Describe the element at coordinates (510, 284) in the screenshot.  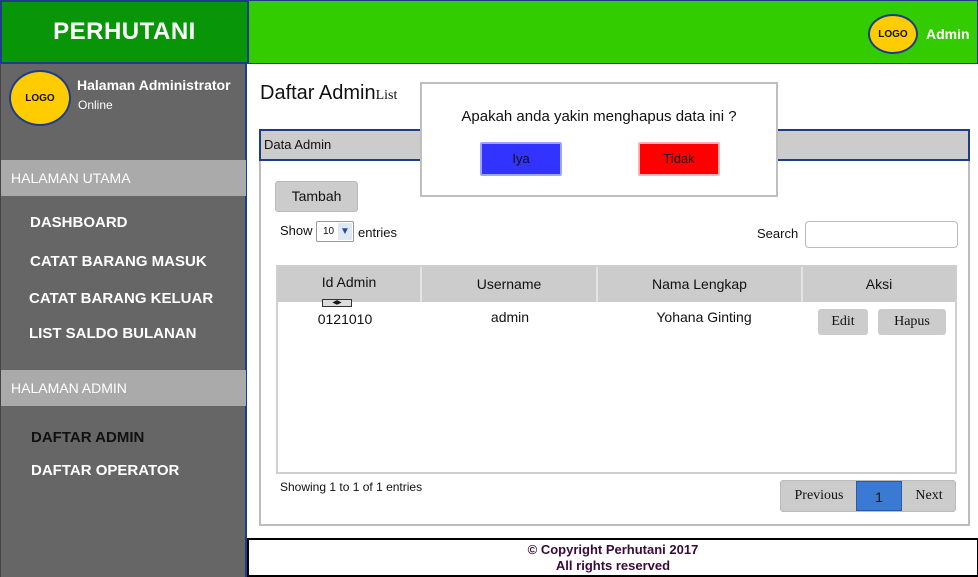
I see `column-header-username: Username` at that location.